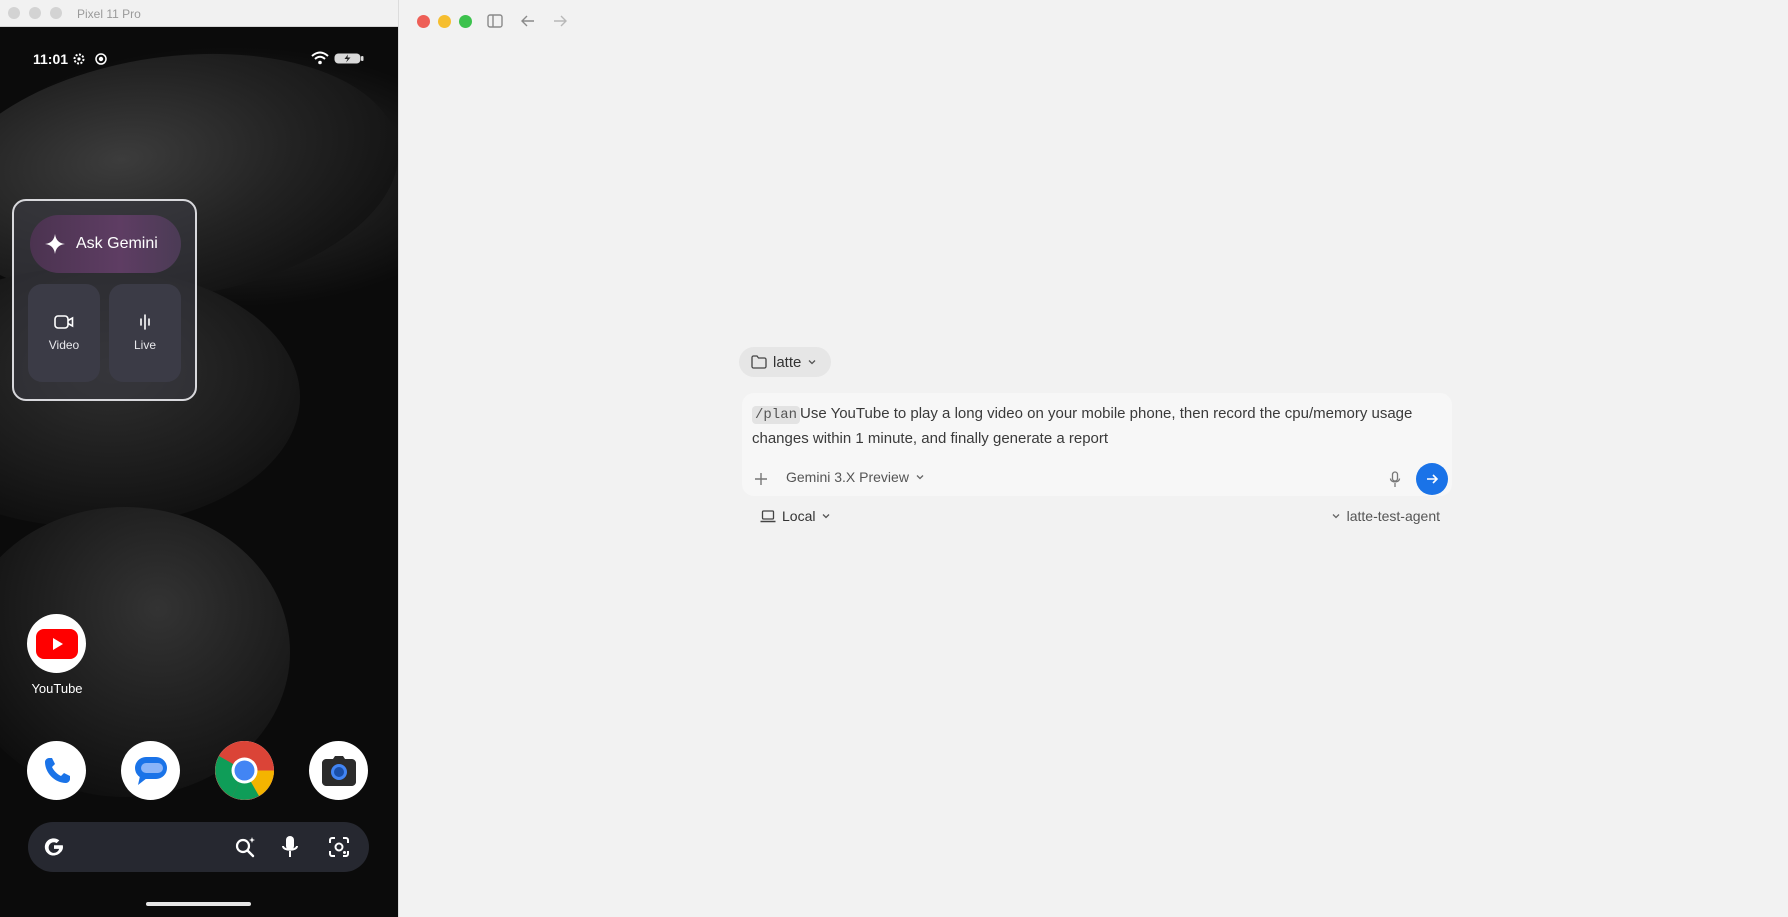 The image size is (1788, 917). Describe the element at coordinates (145, 322) in the screenshot. I see `live-waveform-icon` at that location.